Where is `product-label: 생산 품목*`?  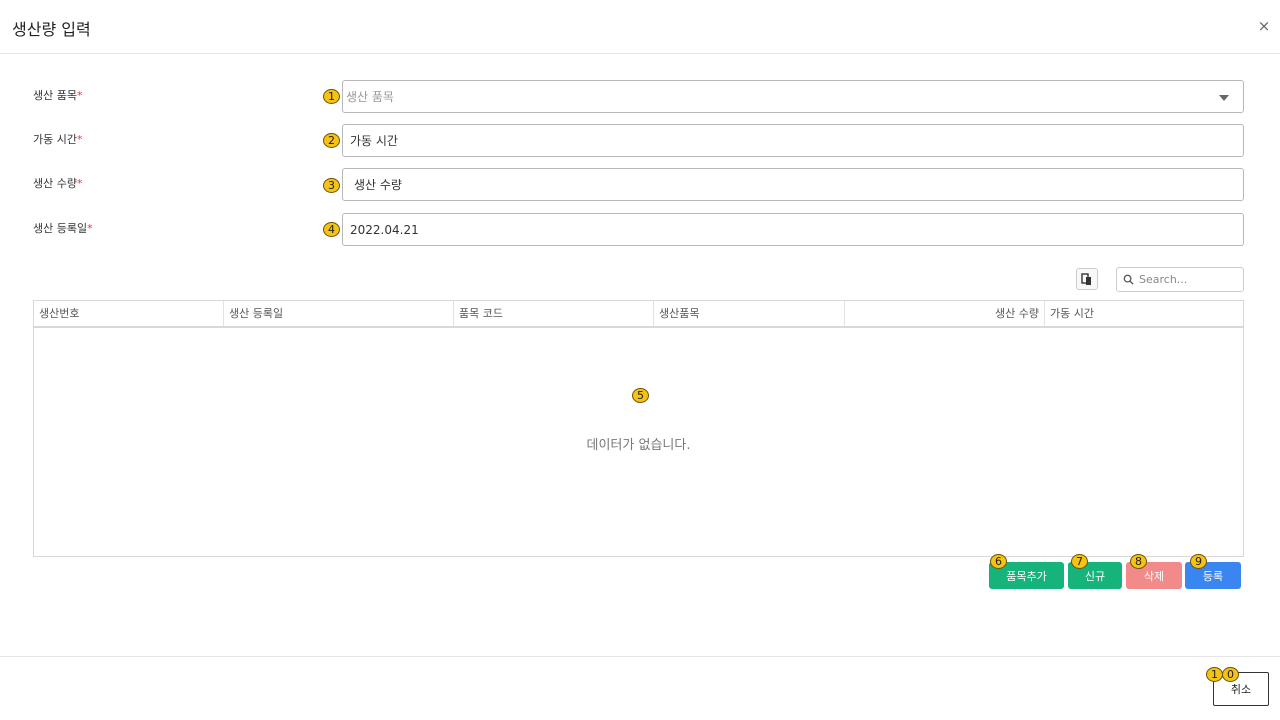
product-label: 생산 품목* is located at coordinates (57, 95).